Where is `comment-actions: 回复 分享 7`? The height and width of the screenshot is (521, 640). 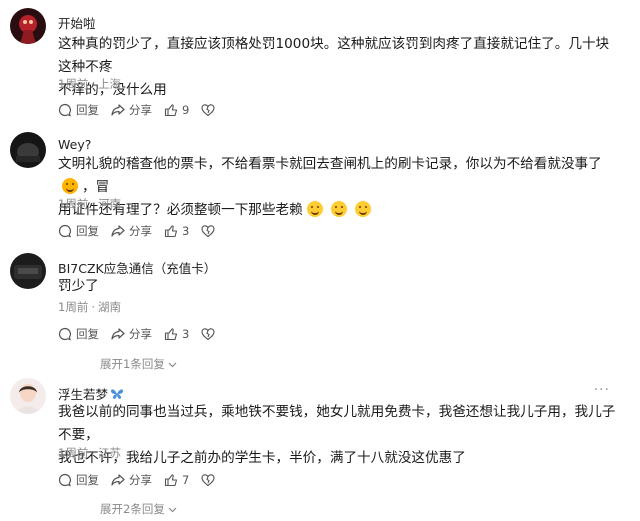
comment-actions: 回复 分享 7 is located at coordinates (142, 480).